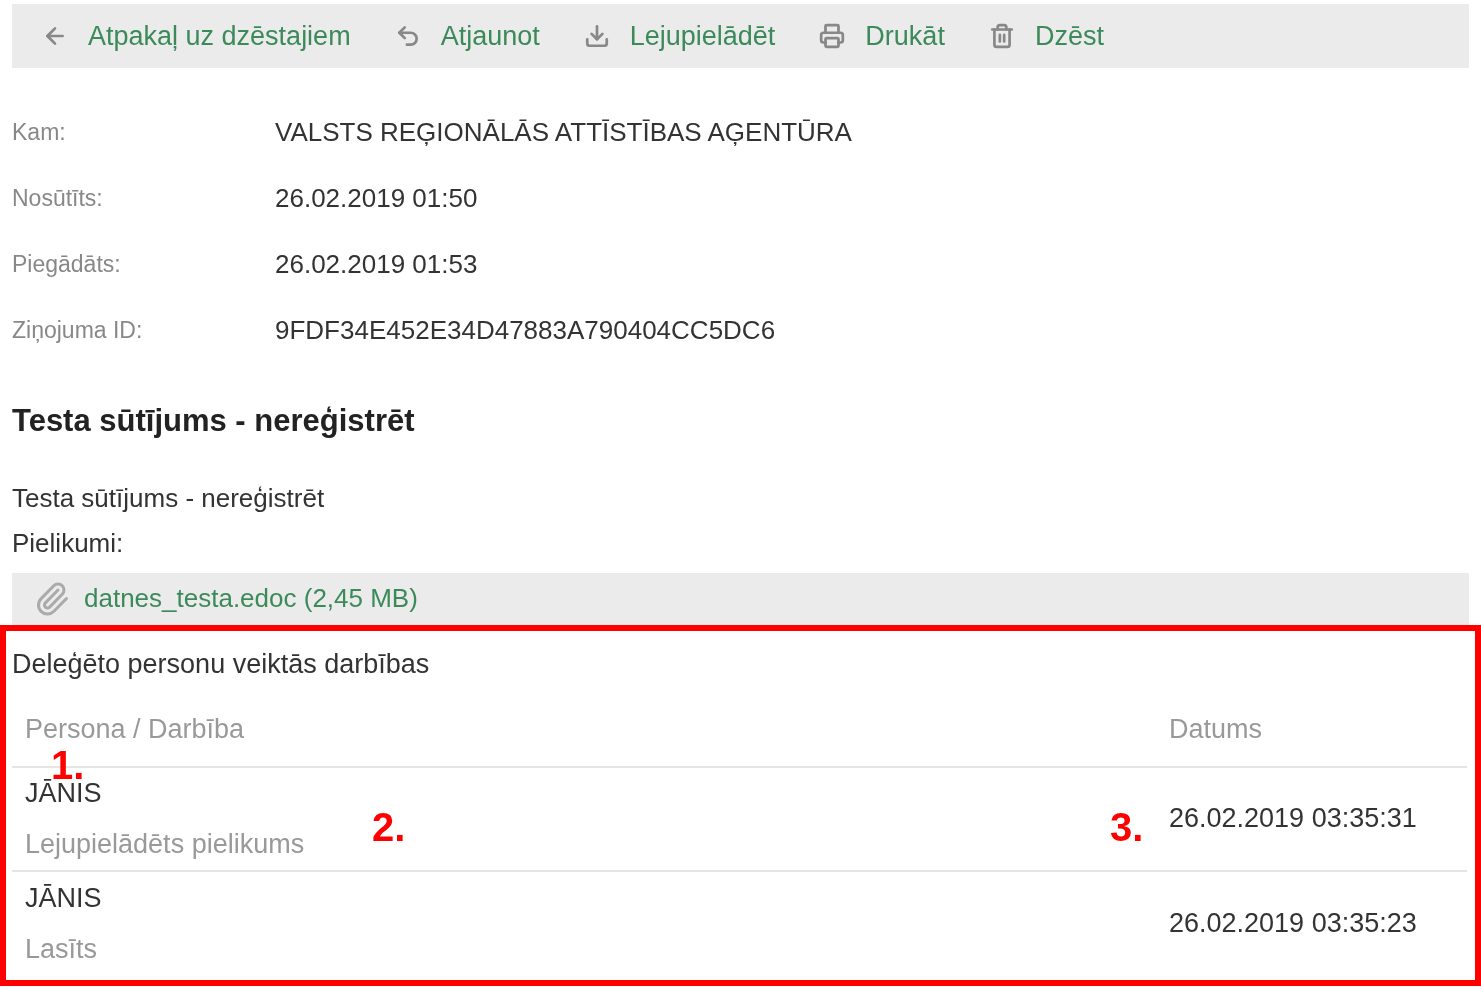 This screenshot has height=989, width=1481. Describe the element at coordinates (1293, 924) in the screenshot. I see `date-cell-text: 26.02.2019 03:35:23` at that location.